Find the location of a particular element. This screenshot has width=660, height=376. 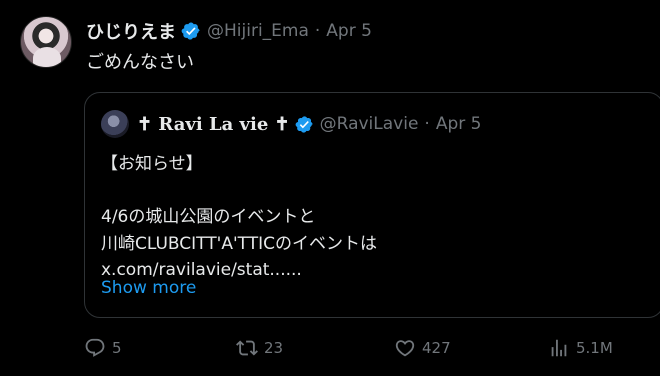

quoted-tweet-header: ✝ Ravi La vie ✝ @RaviLavie · Apr 5 is located at coordinates (309, 124).